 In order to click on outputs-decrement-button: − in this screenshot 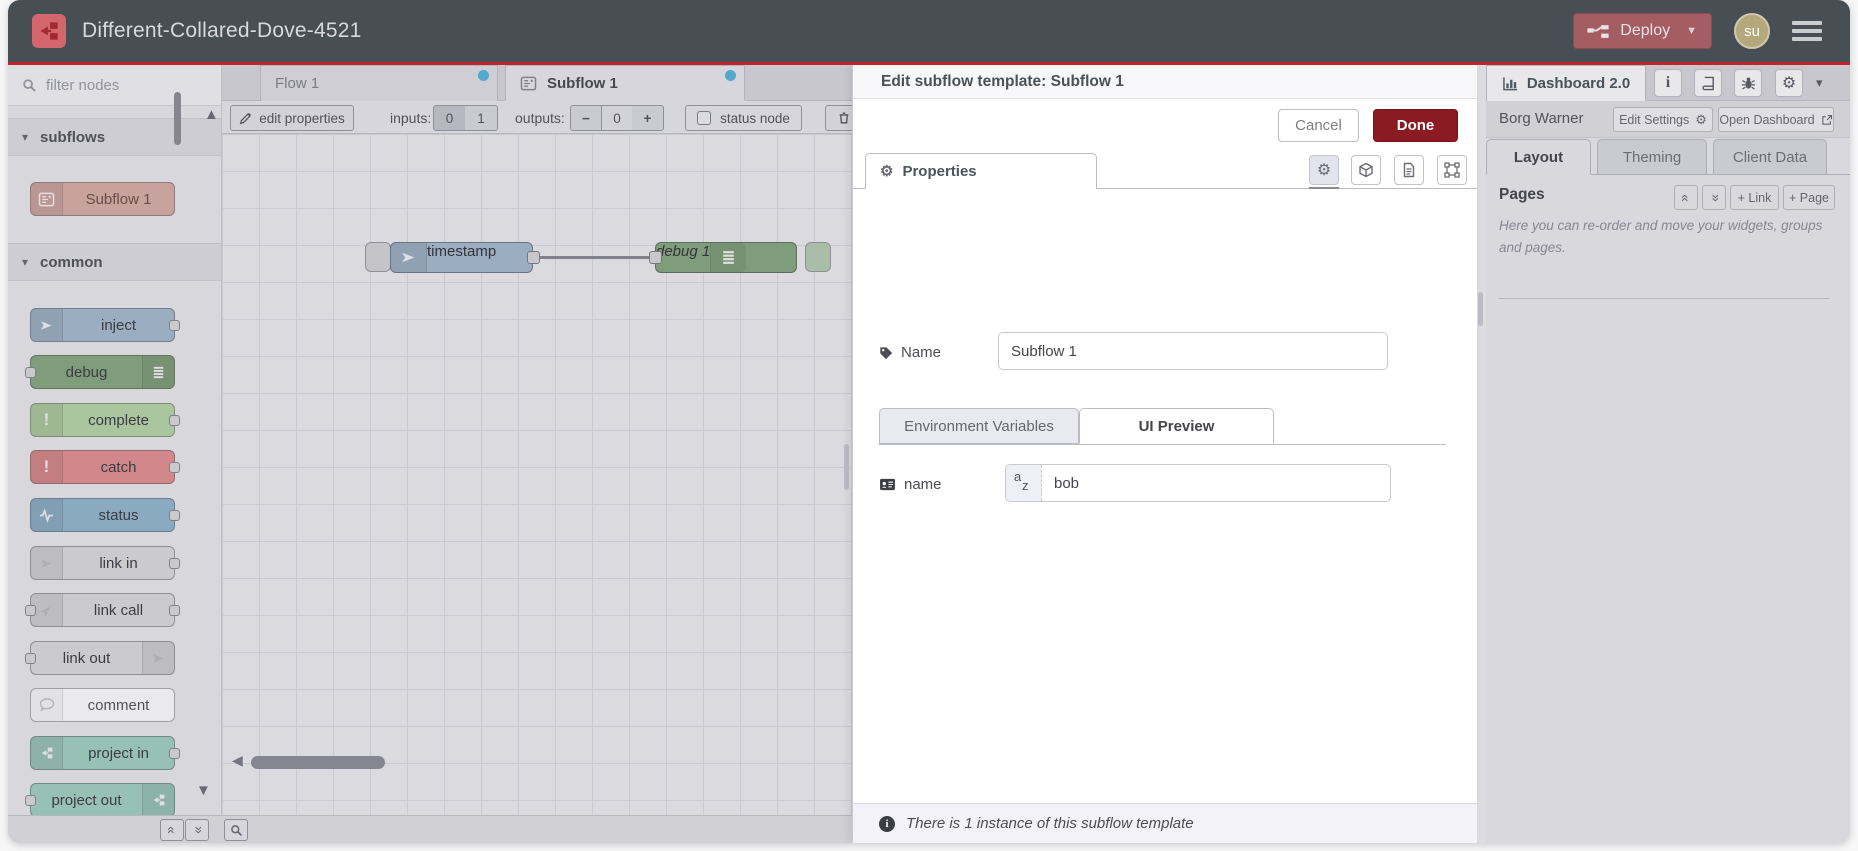, I will do `click(586, 118)`.